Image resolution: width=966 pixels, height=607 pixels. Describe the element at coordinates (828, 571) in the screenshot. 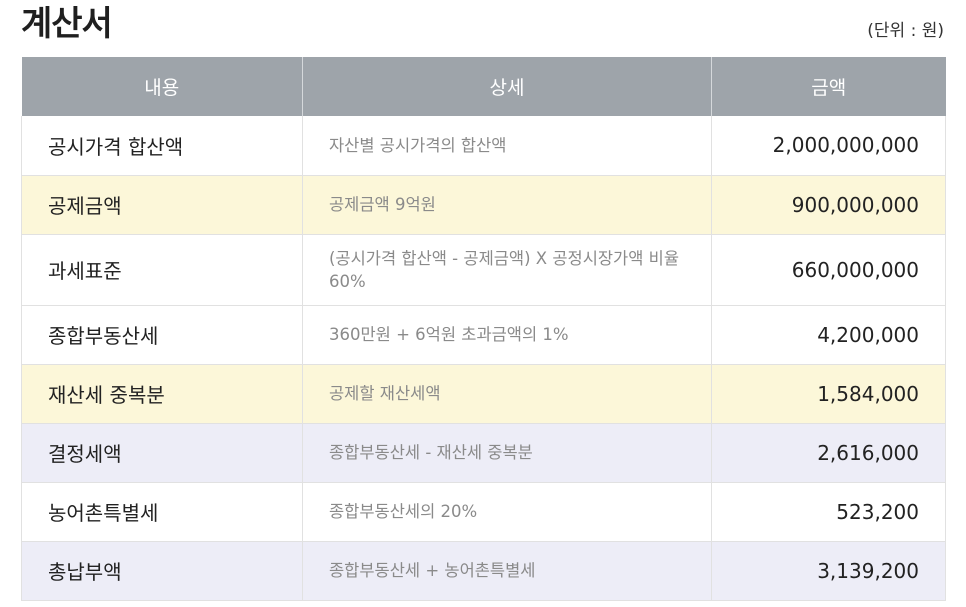

I see `row-amount: 3,139,200` at that location.